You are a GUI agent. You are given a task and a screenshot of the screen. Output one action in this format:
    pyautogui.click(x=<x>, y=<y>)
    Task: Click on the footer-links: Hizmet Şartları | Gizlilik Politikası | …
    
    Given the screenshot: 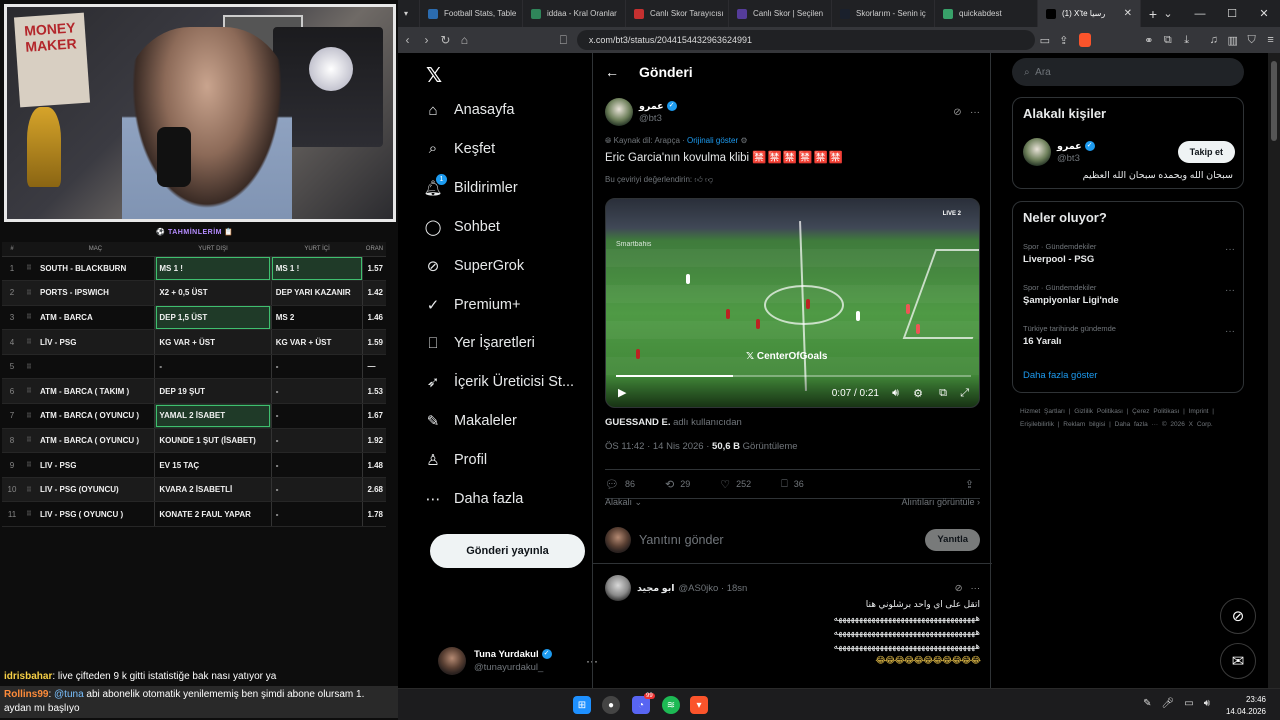 What is the action you would take?
    pyautogui.click(x=1130, y=418)
    